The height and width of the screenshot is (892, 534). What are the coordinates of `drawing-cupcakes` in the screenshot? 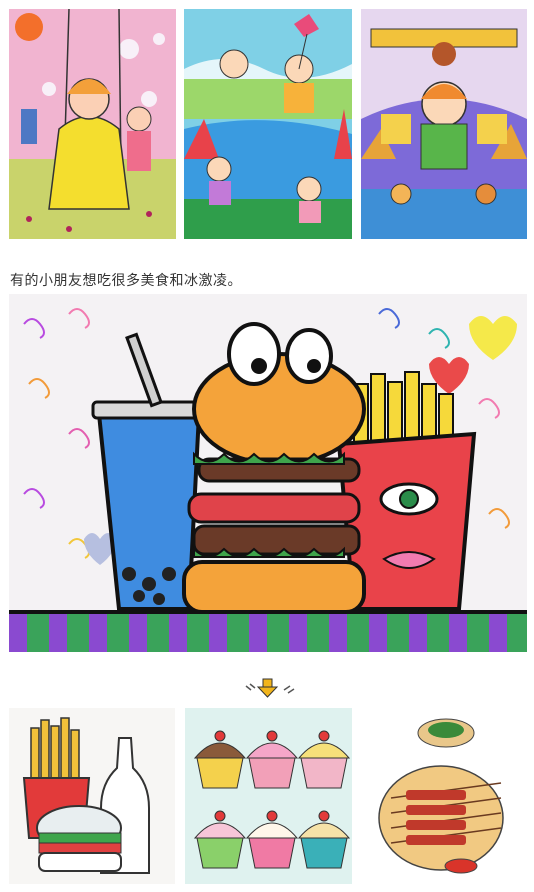 It's located at (268, 796).